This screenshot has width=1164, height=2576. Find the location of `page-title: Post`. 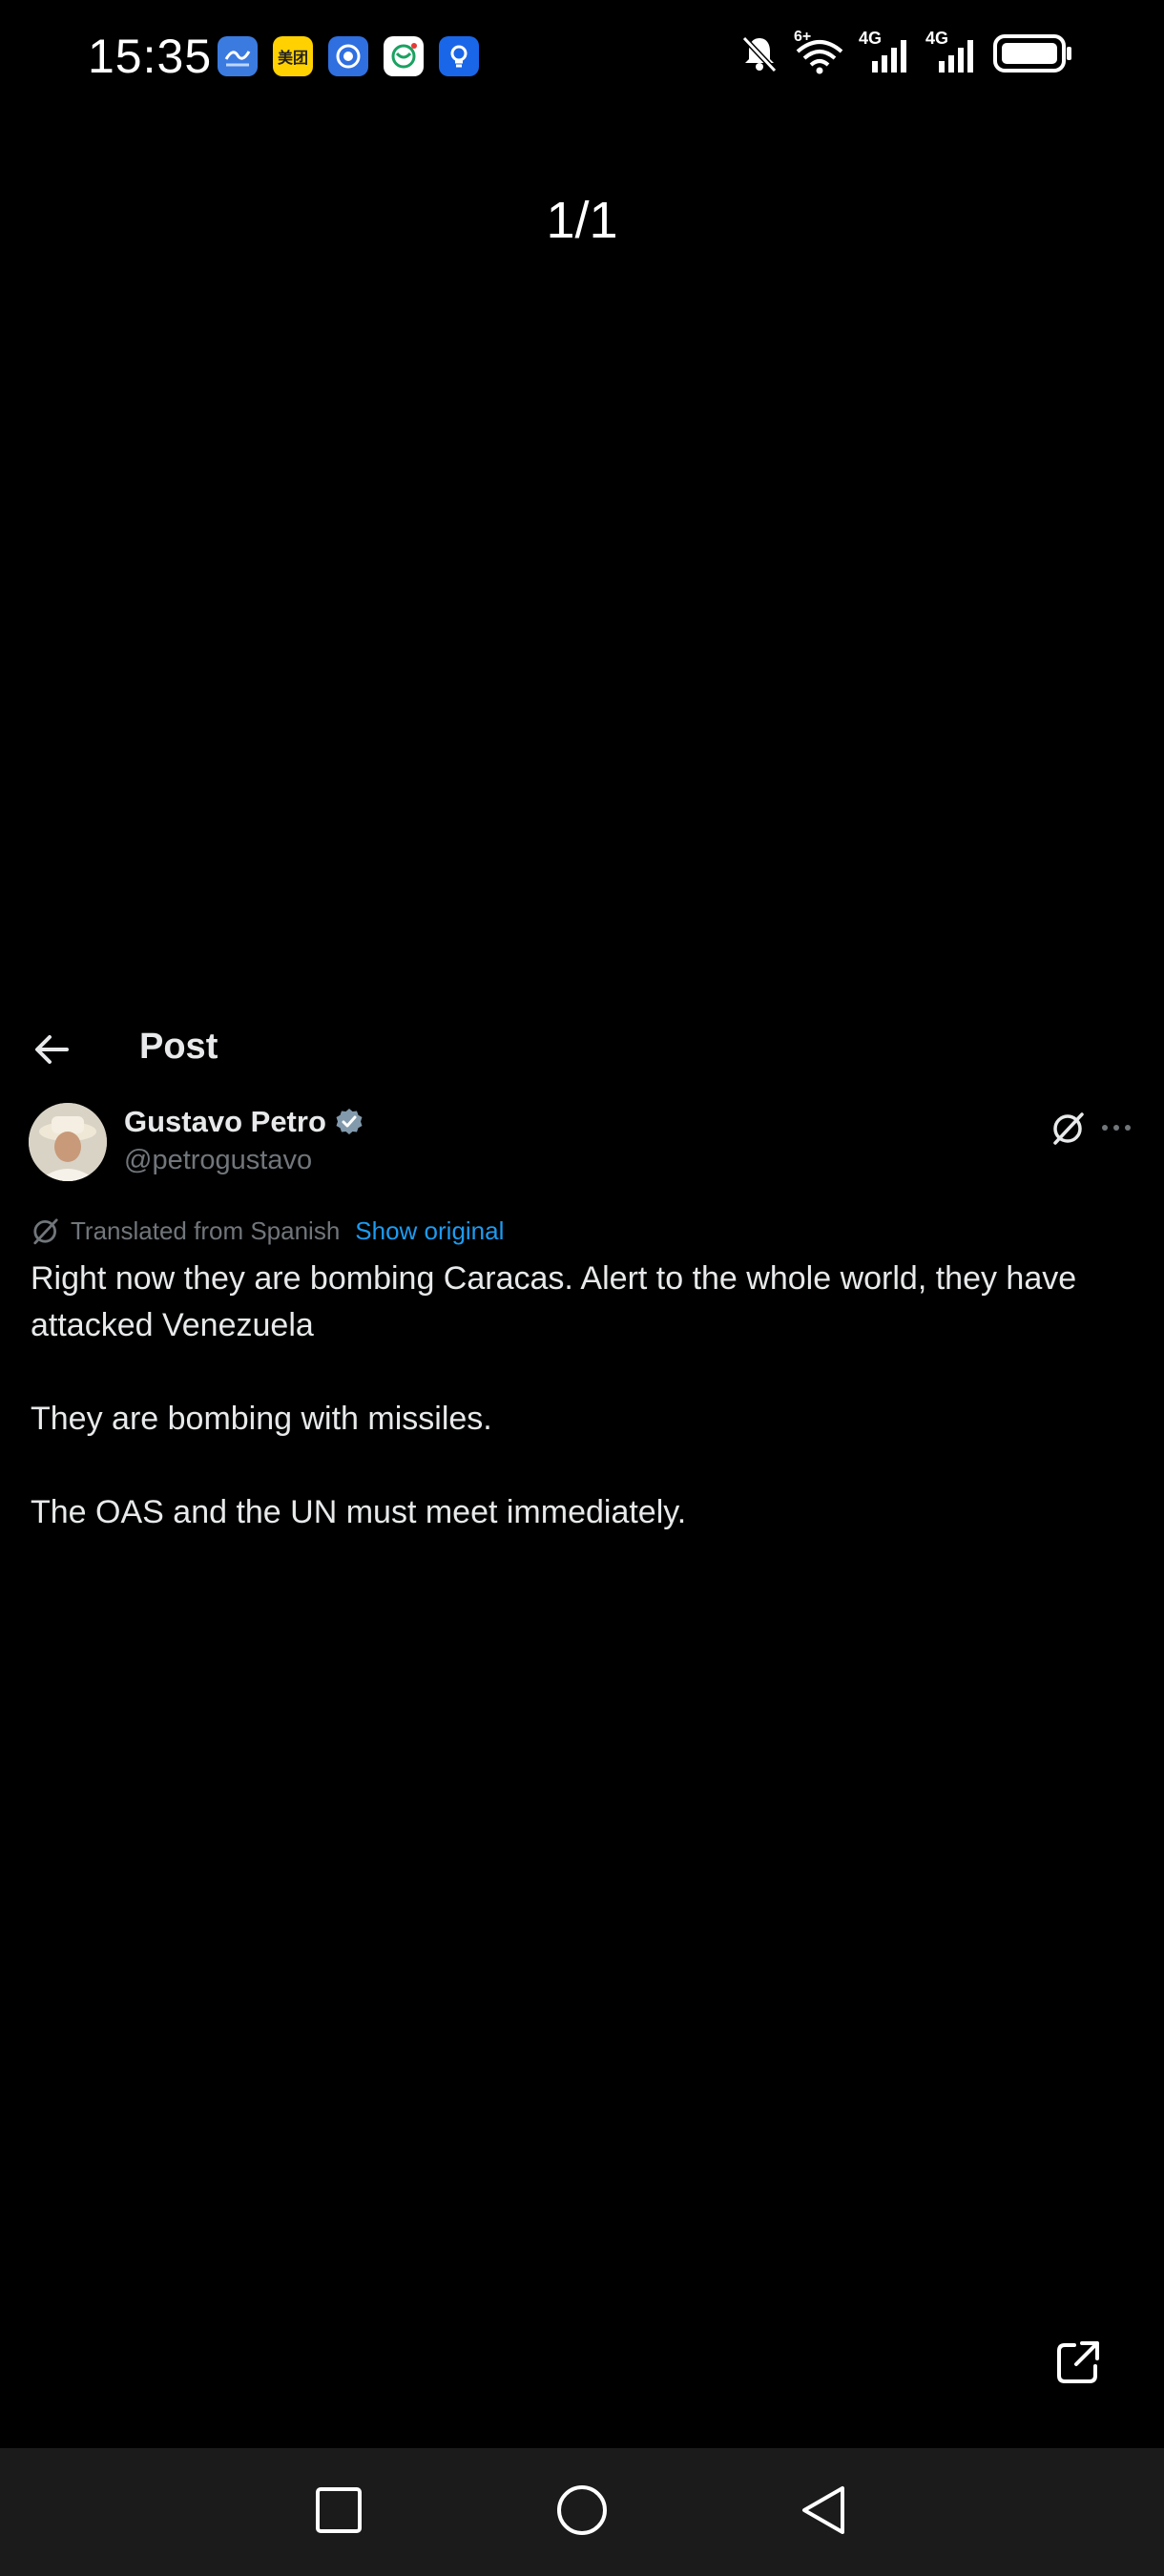

page-title: Post is located at coordinates (178, 1047).